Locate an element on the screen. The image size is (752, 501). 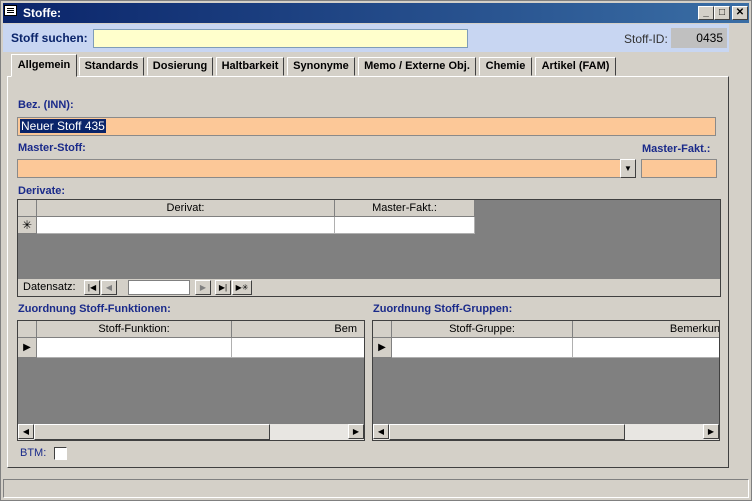
master-fakt-input is located at coordinates (679, 168).